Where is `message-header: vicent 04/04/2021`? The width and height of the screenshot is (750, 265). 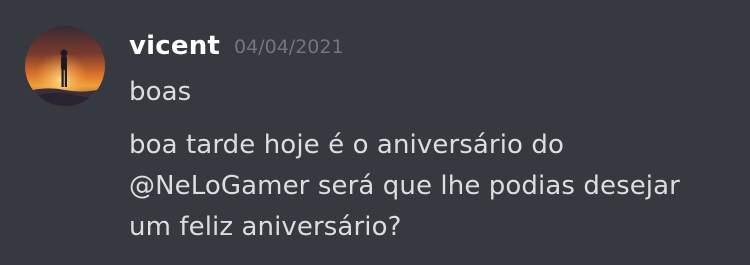
message-header: vicent 04/04/2021 is located at coordinates (236, 48).